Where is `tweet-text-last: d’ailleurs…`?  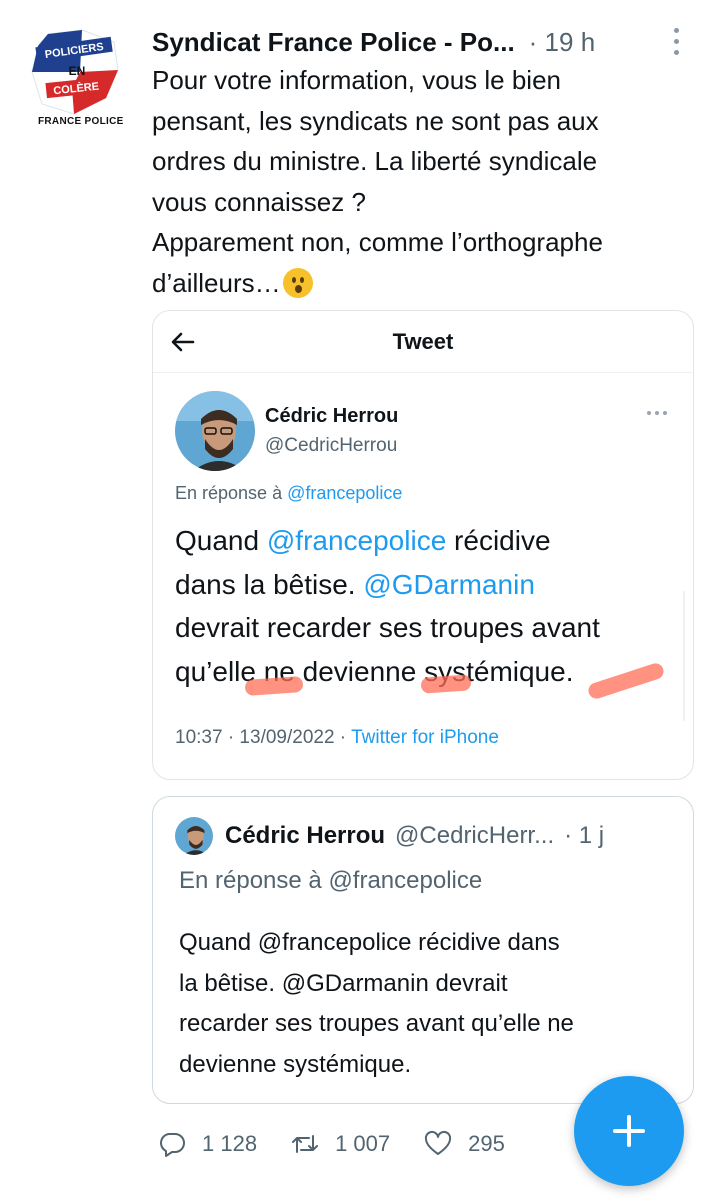
tweet-text-last: d’ailleurs… is located at coordinates (216, 282).